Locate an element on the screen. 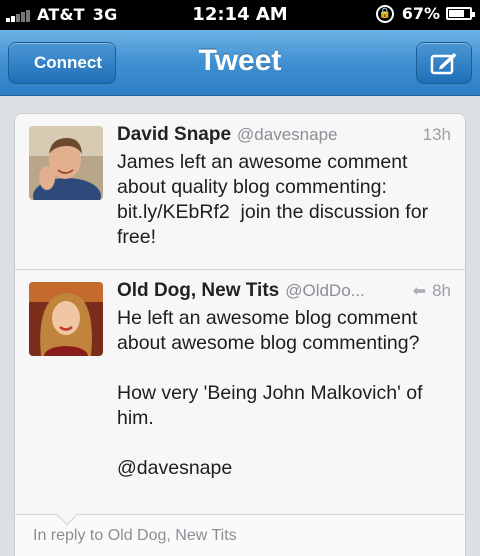 The height and width of the screenshot is (556, 480). in-reply-to-label: In reply to Old Dog, New Tits is located at coordinates (135, 535).